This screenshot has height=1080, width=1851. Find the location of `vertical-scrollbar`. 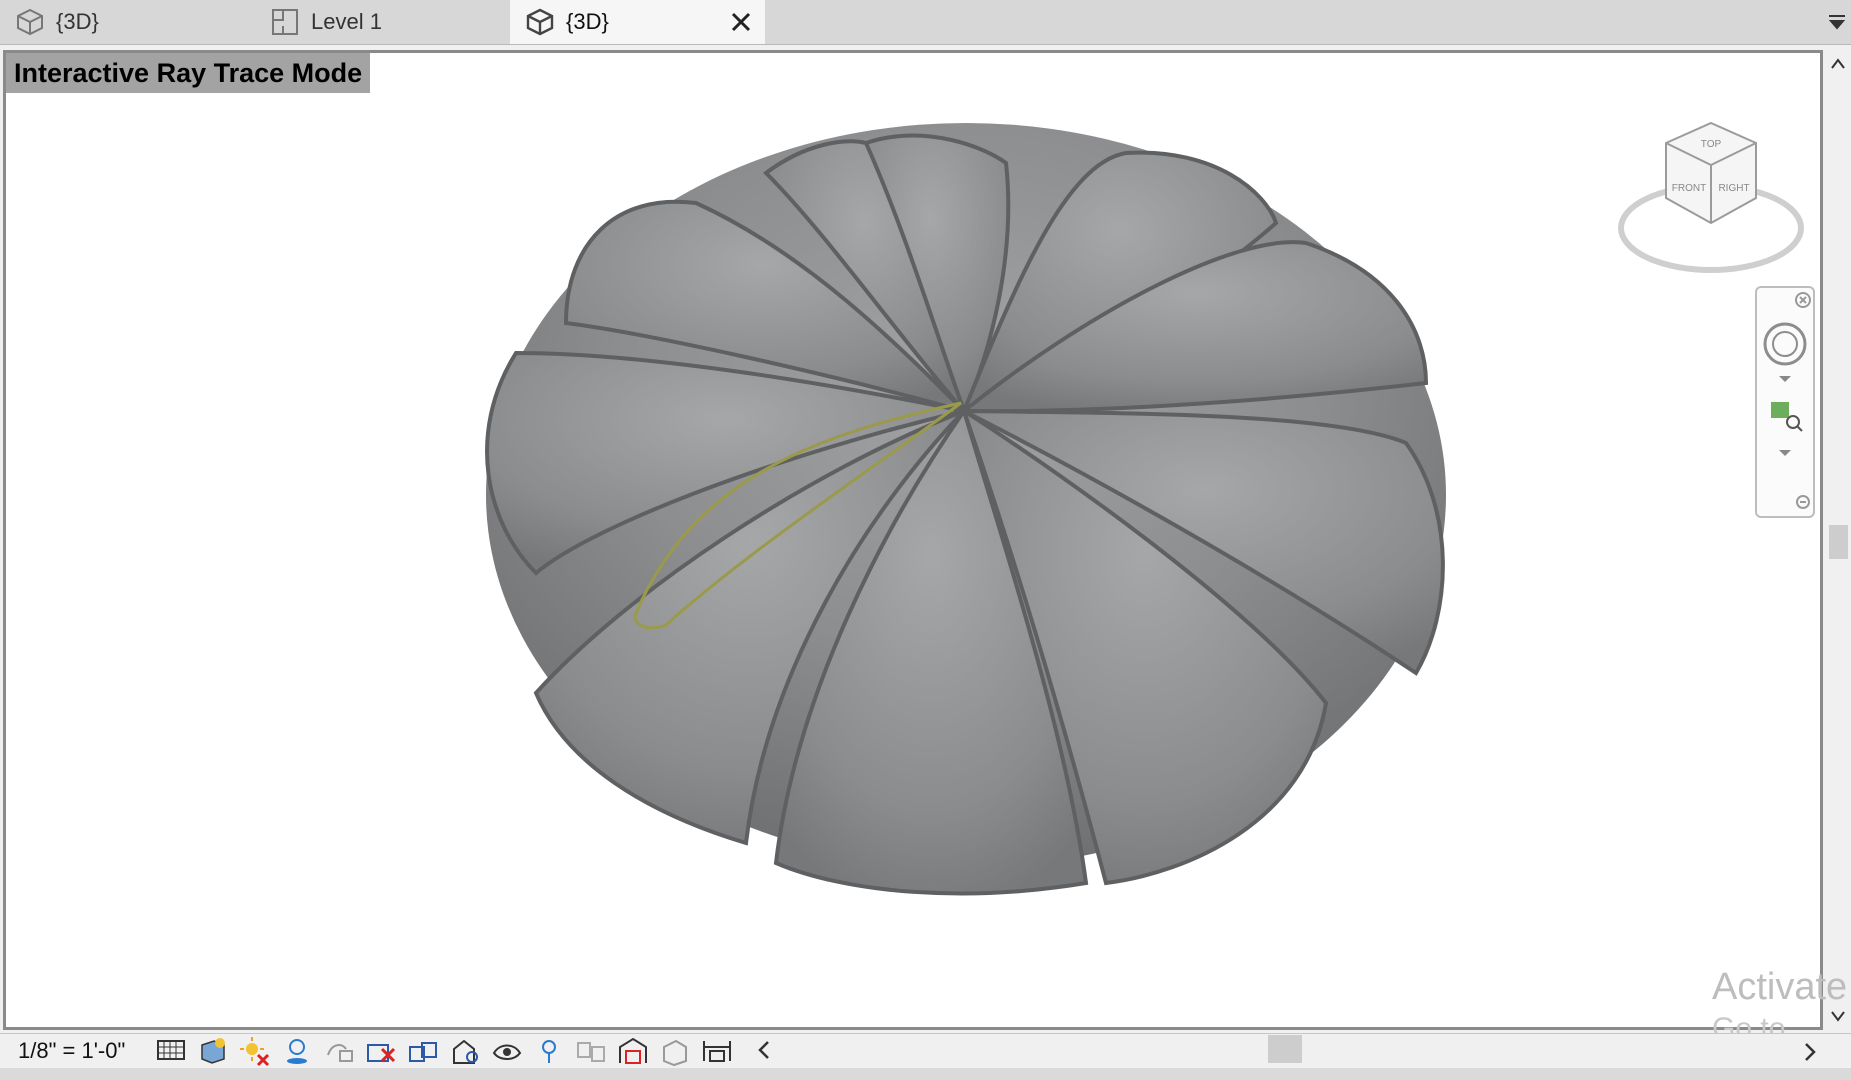

vertical-scrollbar is located at coordinates (1838, 540).